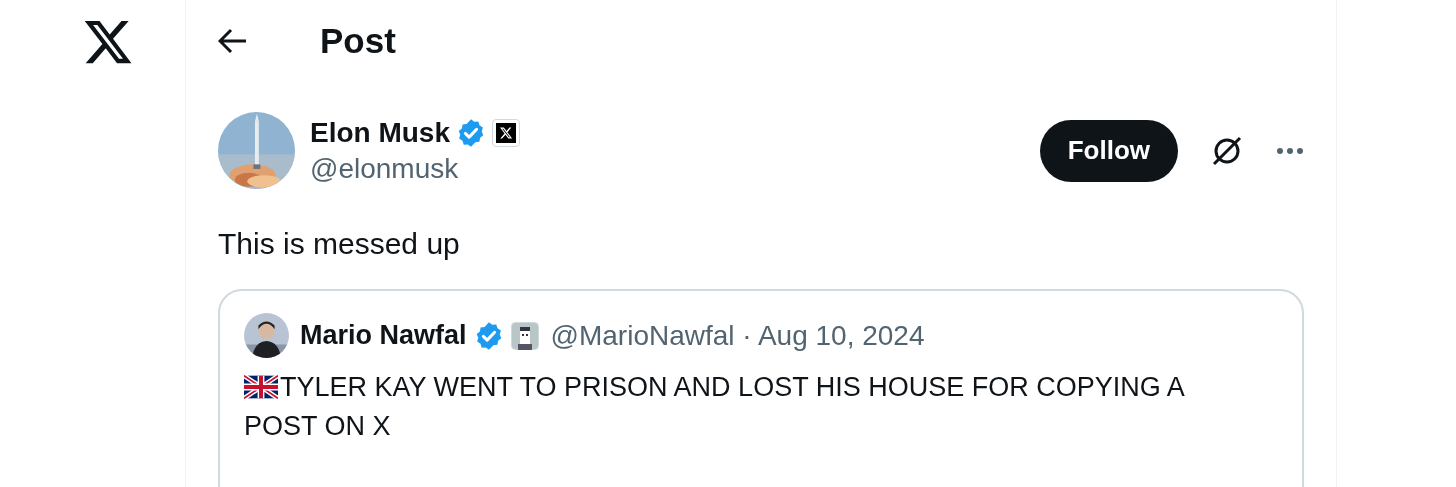 Image resolution: width=1456 pixels, height=487 pixels. I want to click on page-title: Post, so click(358, 41).